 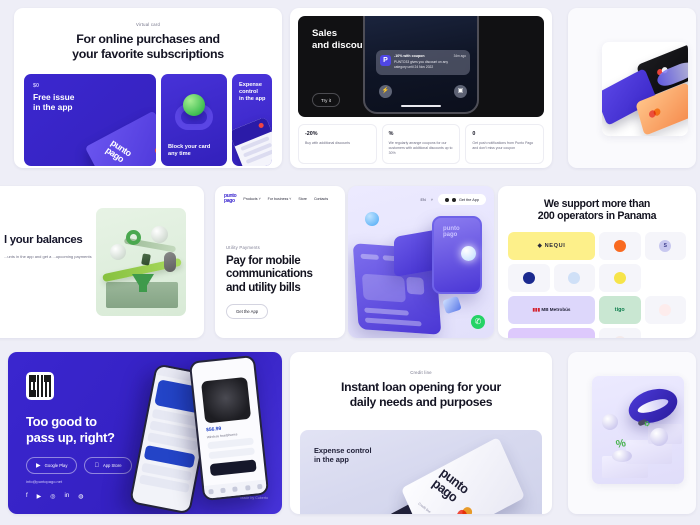 I want to click on utility-eyebrow: Utility Payments, so click(x=243, y=247).